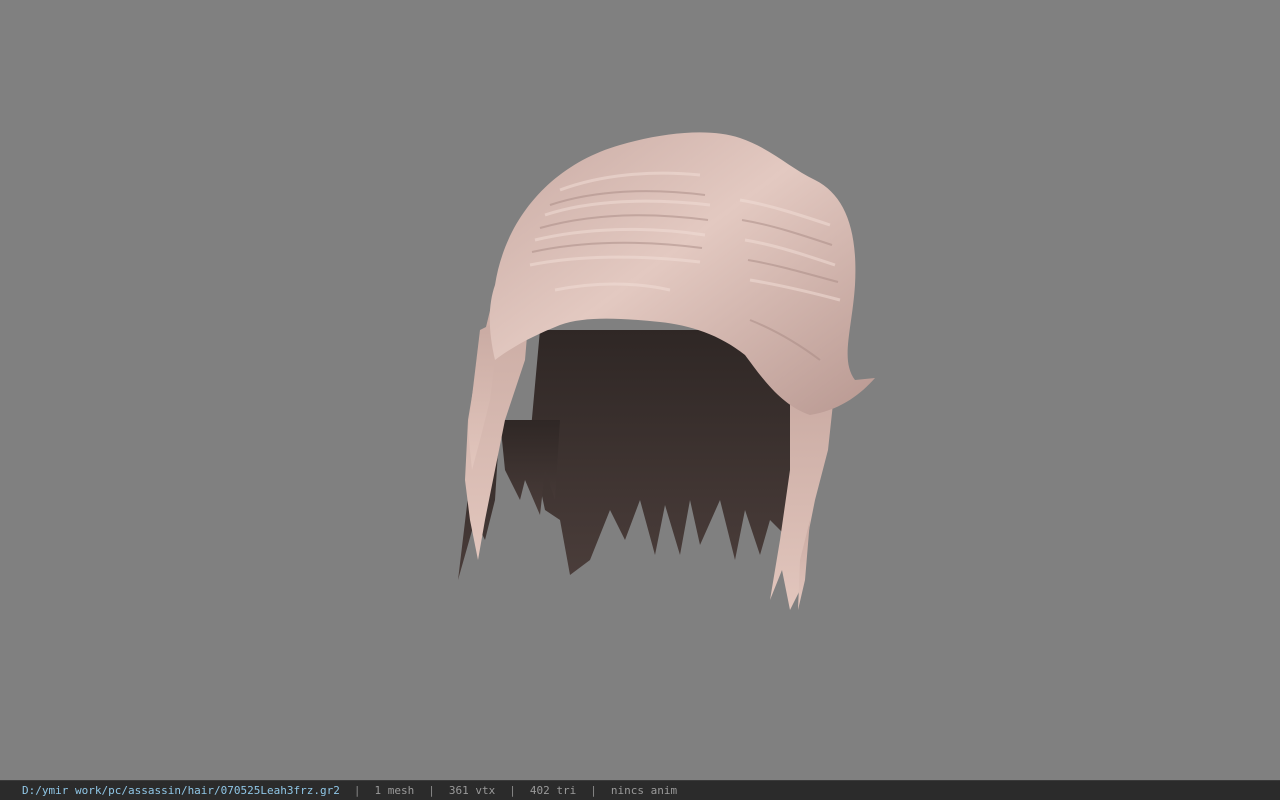  What do you see at coordinates (472, 790) in the screenshot?
I see `vertex-count-label: 361 vtx` at bounding box center [472, 790].